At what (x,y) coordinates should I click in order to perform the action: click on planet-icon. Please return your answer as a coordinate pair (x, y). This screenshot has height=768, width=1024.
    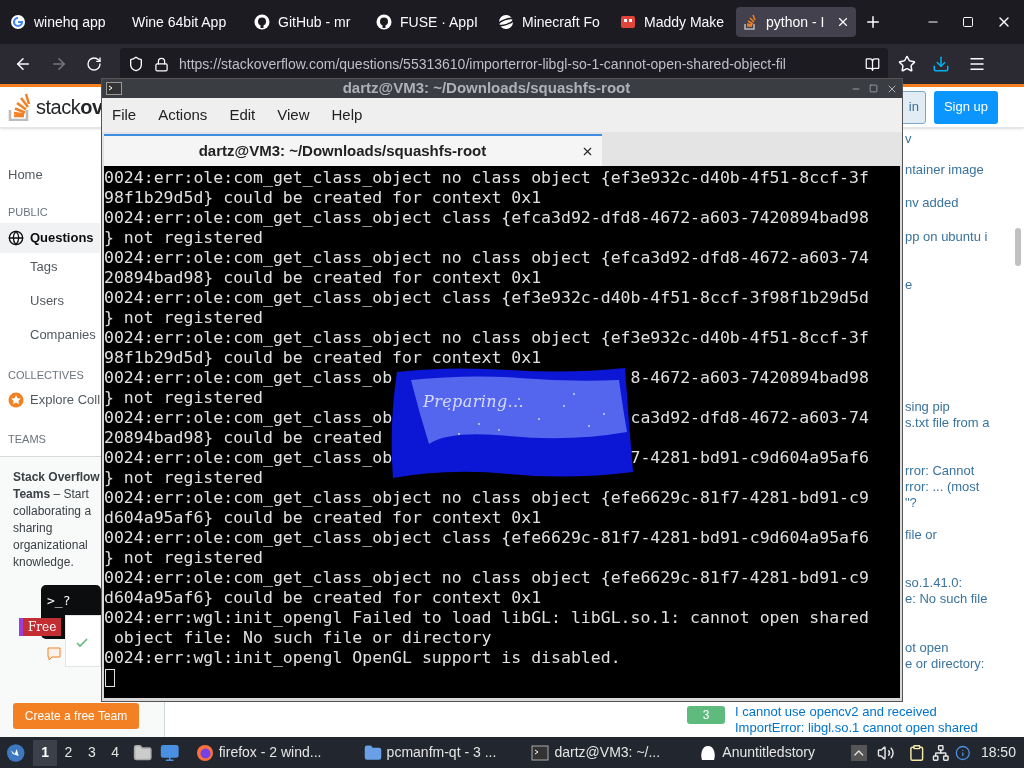
    Looking at the image, I should click on (506, 22).